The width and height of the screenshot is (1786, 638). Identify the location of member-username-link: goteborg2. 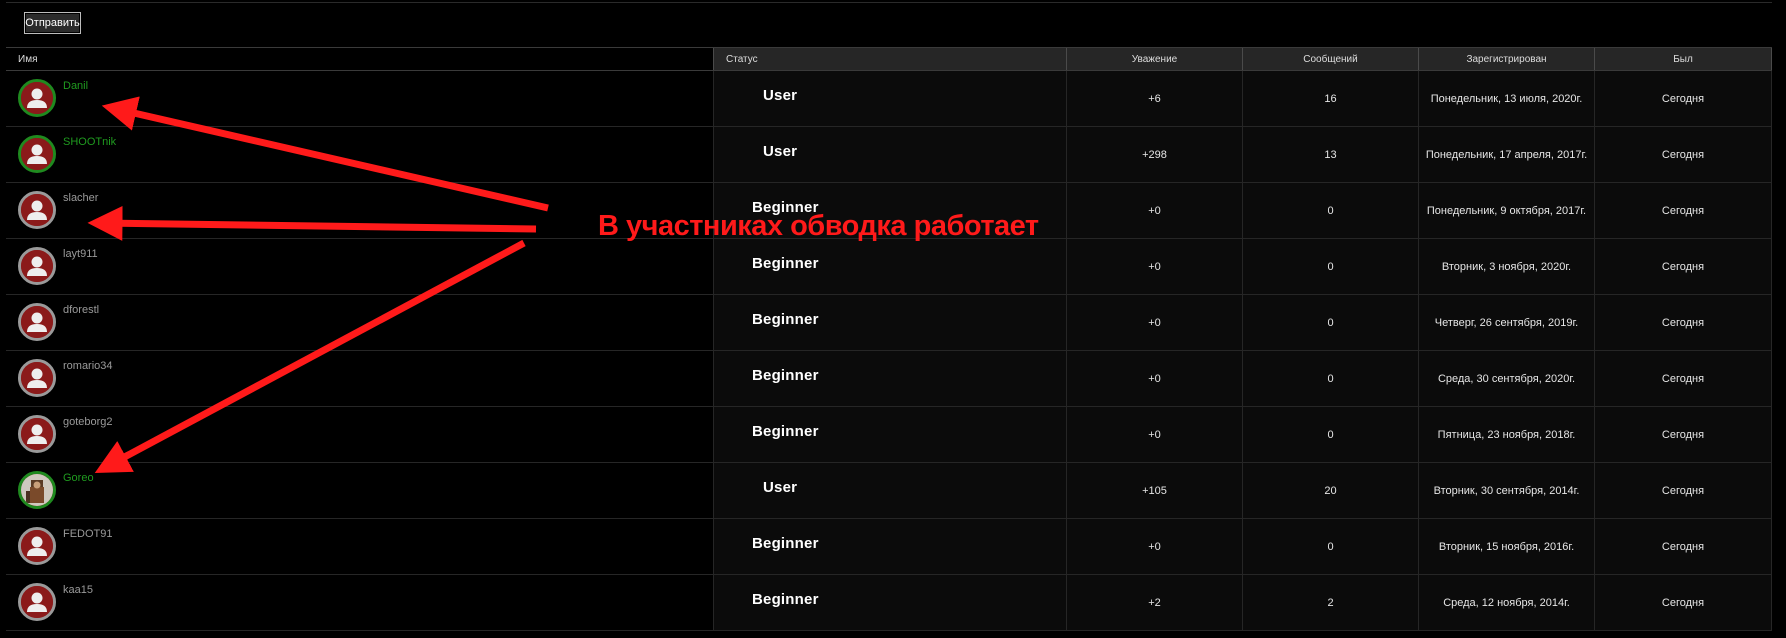
(88, 422).